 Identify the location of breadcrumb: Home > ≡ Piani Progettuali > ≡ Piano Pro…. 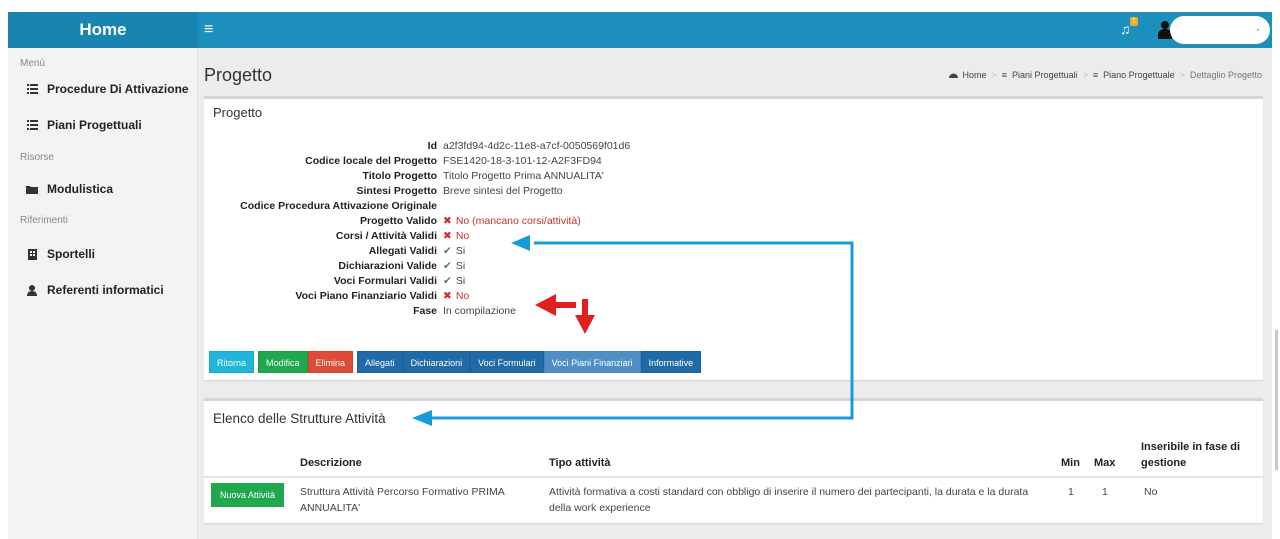
(1105, 75).